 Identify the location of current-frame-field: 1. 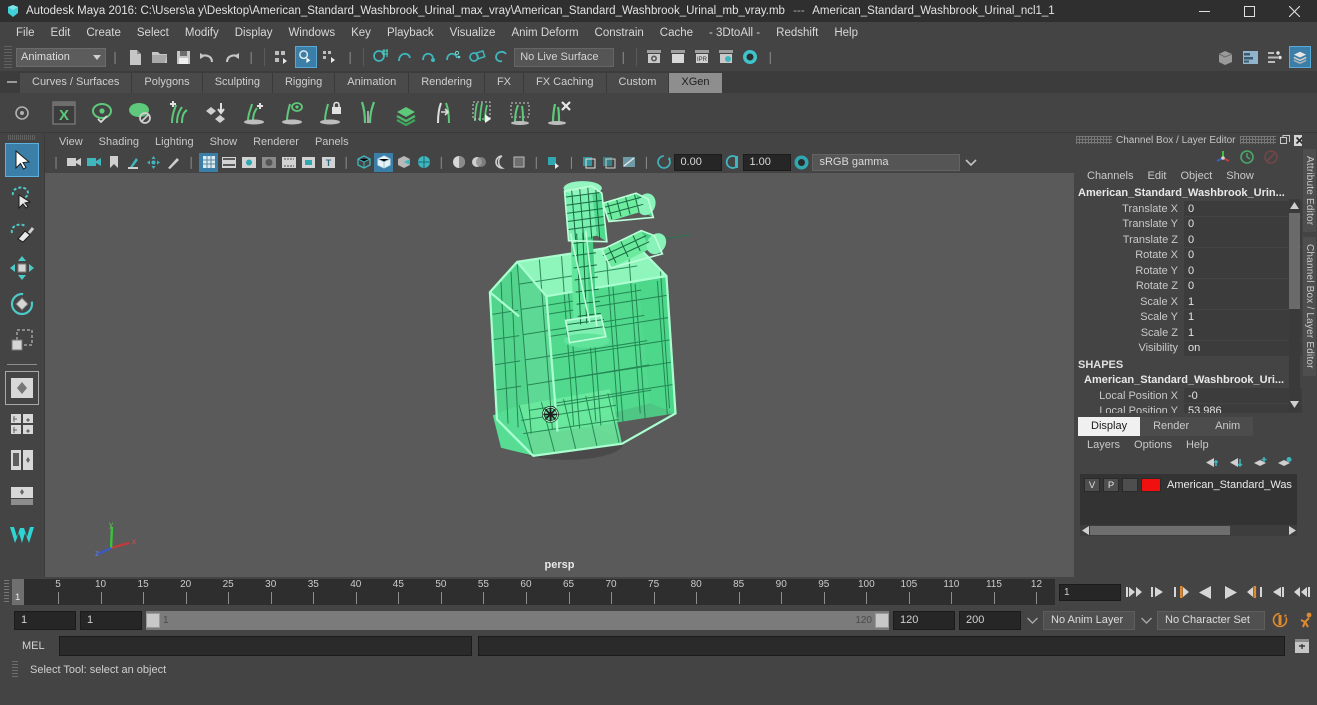
(1090, 592).